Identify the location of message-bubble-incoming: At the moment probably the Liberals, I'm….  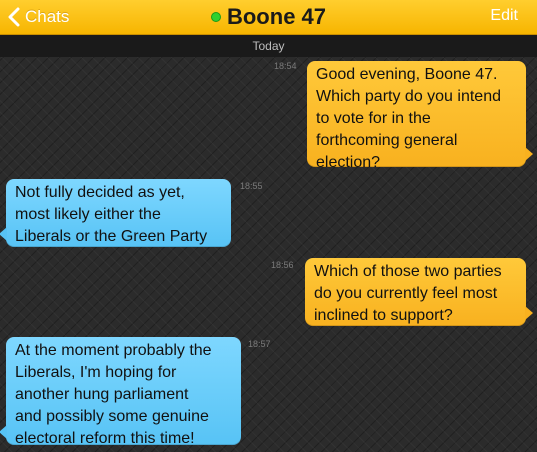
(120, 392).